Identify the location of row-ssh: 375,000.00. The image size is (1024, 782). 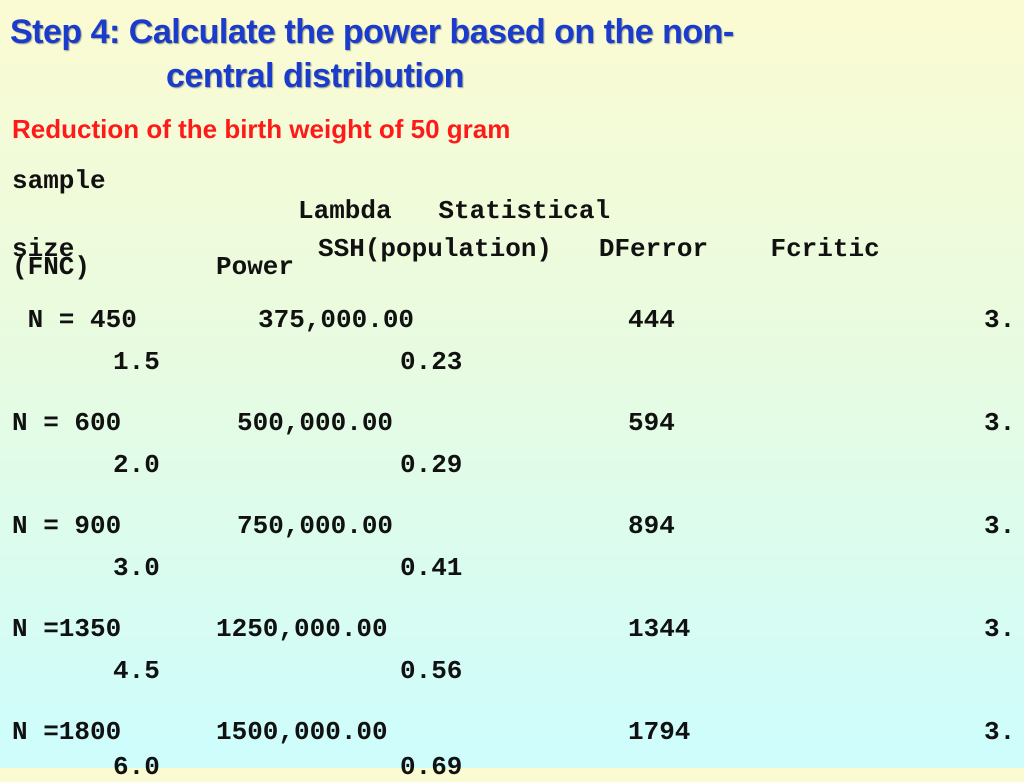
(336, 320).